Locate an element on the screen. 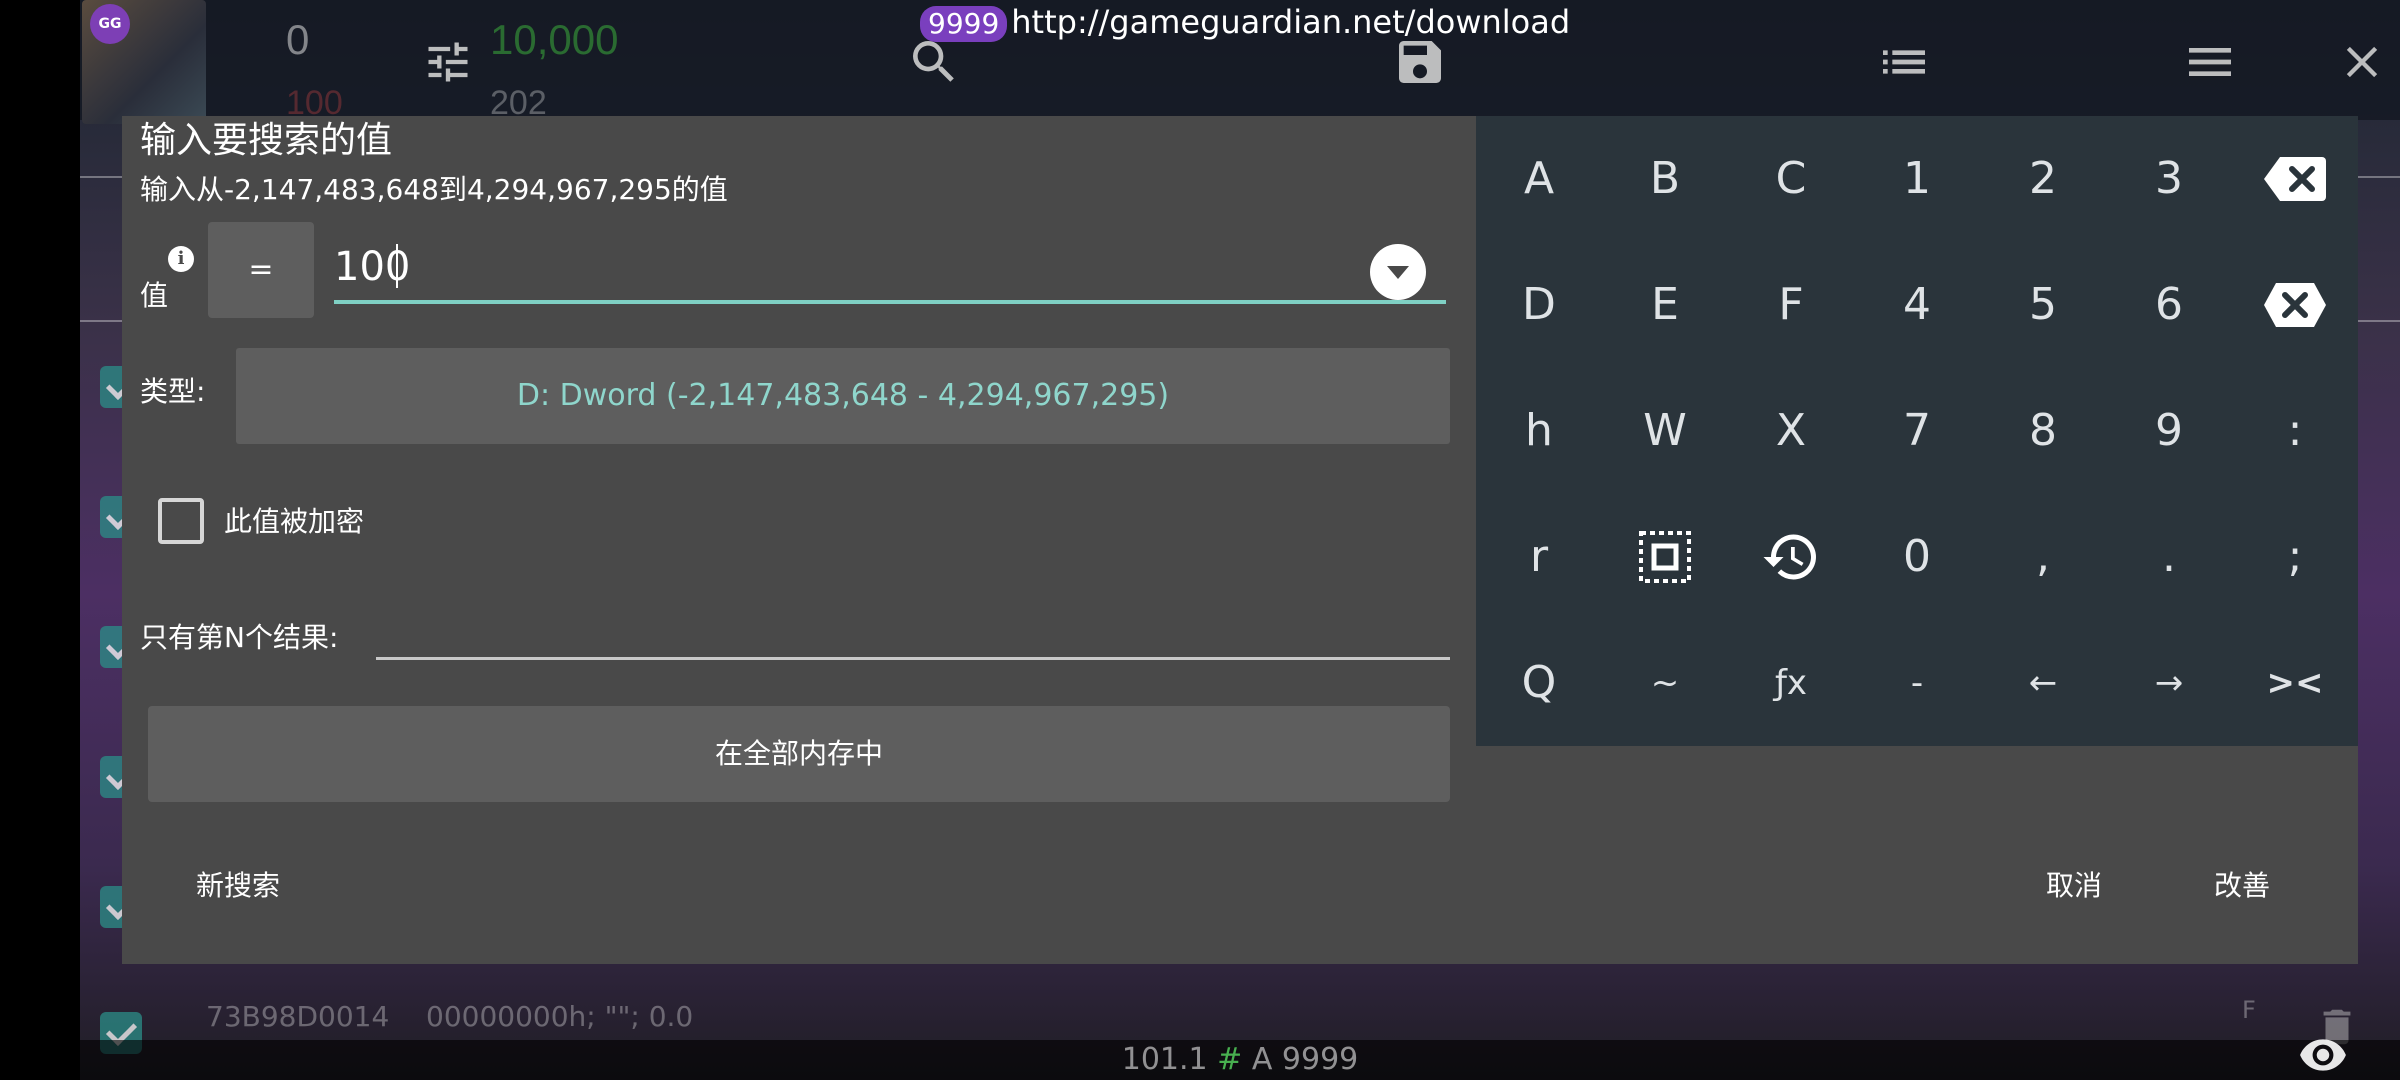 This screenshot has height=1080, width=2400. dialog-subtitle: 输入从-2,147,483,648到4,294,967,295的值 is located at coordinates (434, 189).